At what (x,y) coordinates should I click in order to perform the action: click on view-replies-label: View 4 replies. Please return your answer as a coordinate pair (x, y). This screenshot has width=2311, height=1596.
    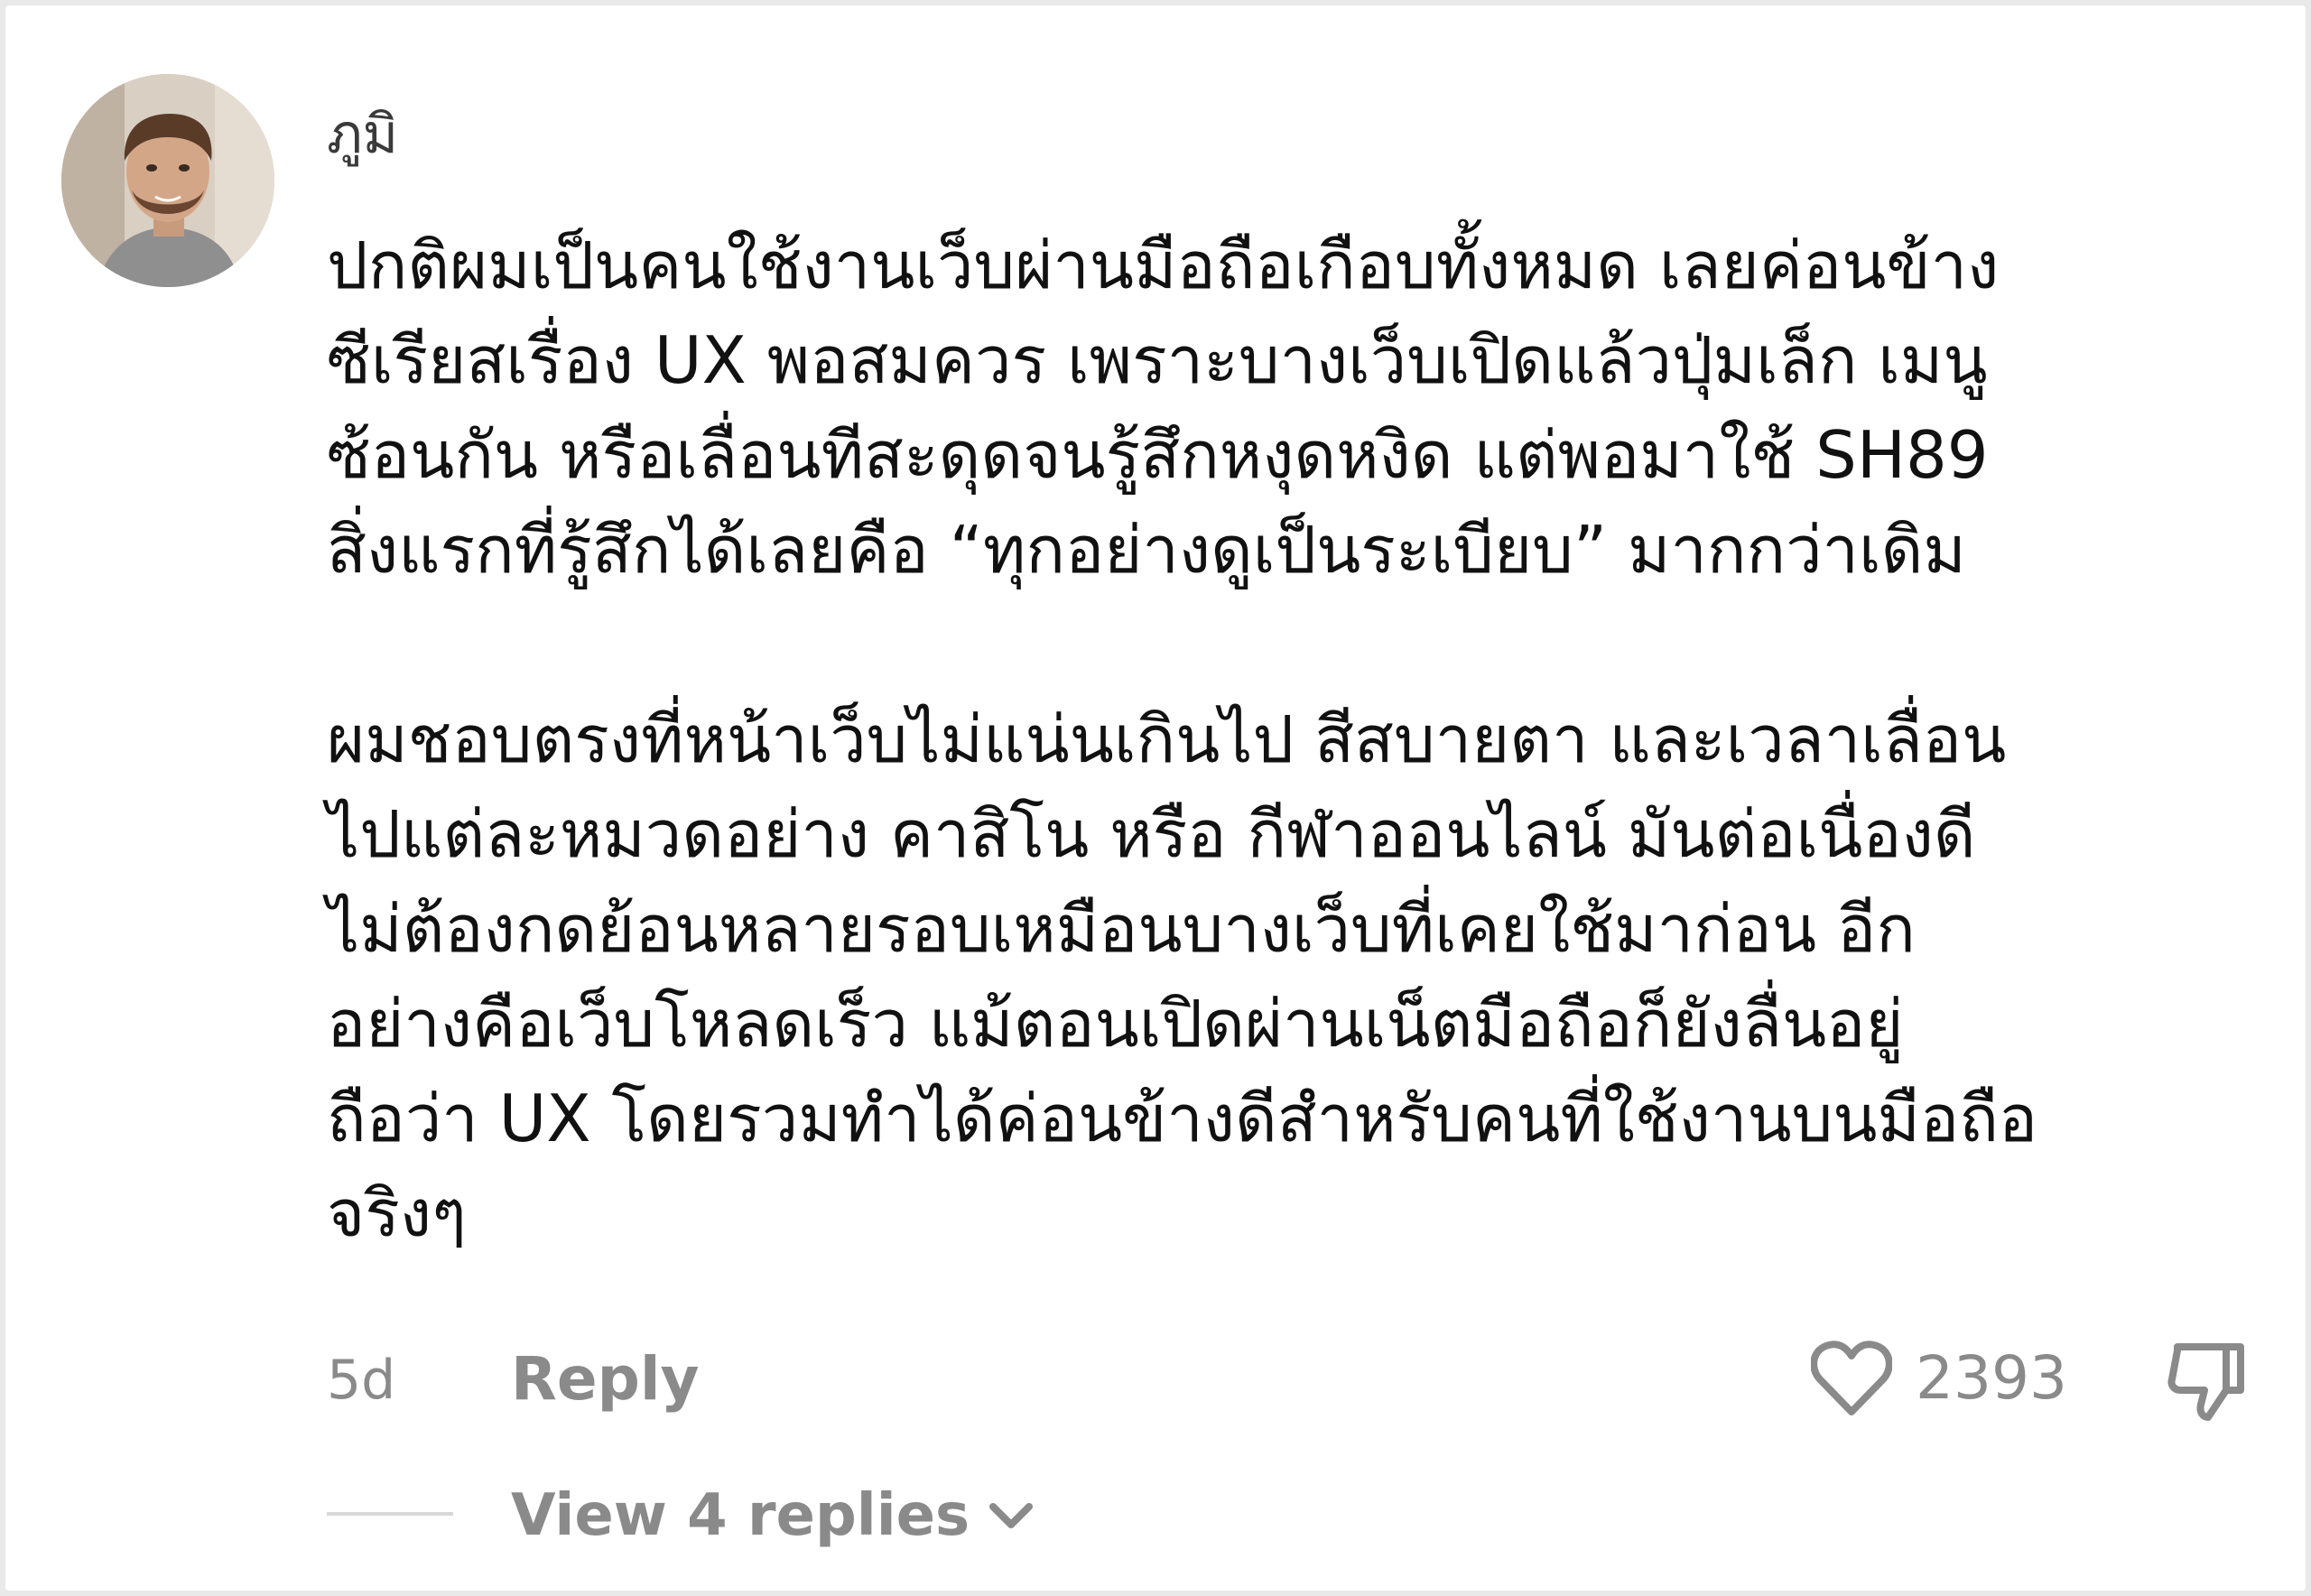
    Looking at the image, I should click on (740, 1515).